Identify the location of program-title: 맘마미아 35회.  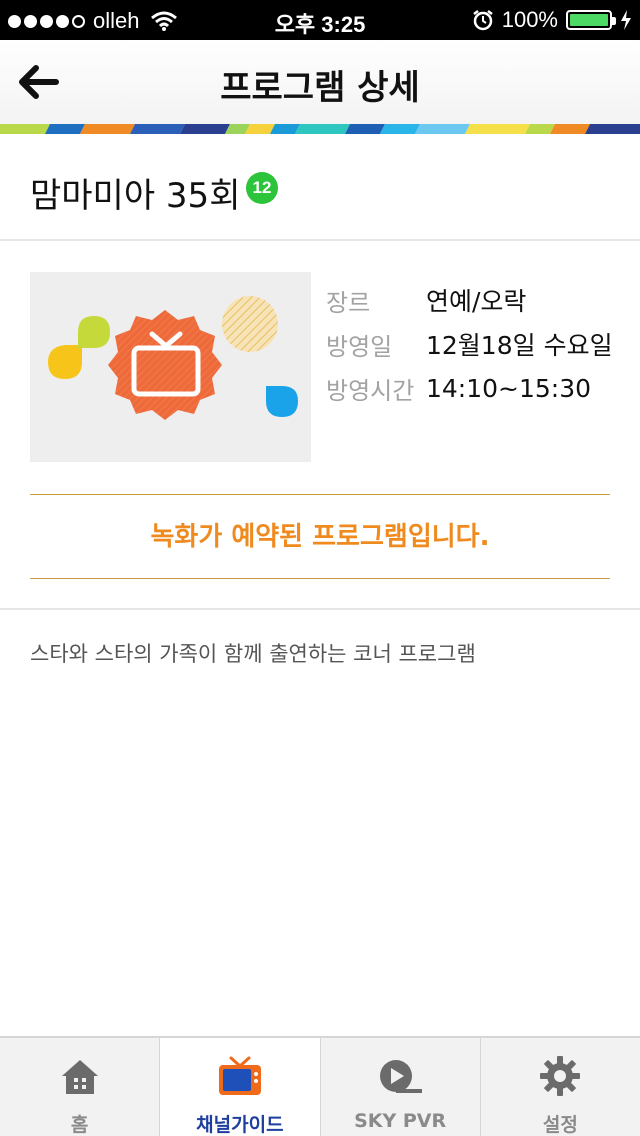
(135, 196).